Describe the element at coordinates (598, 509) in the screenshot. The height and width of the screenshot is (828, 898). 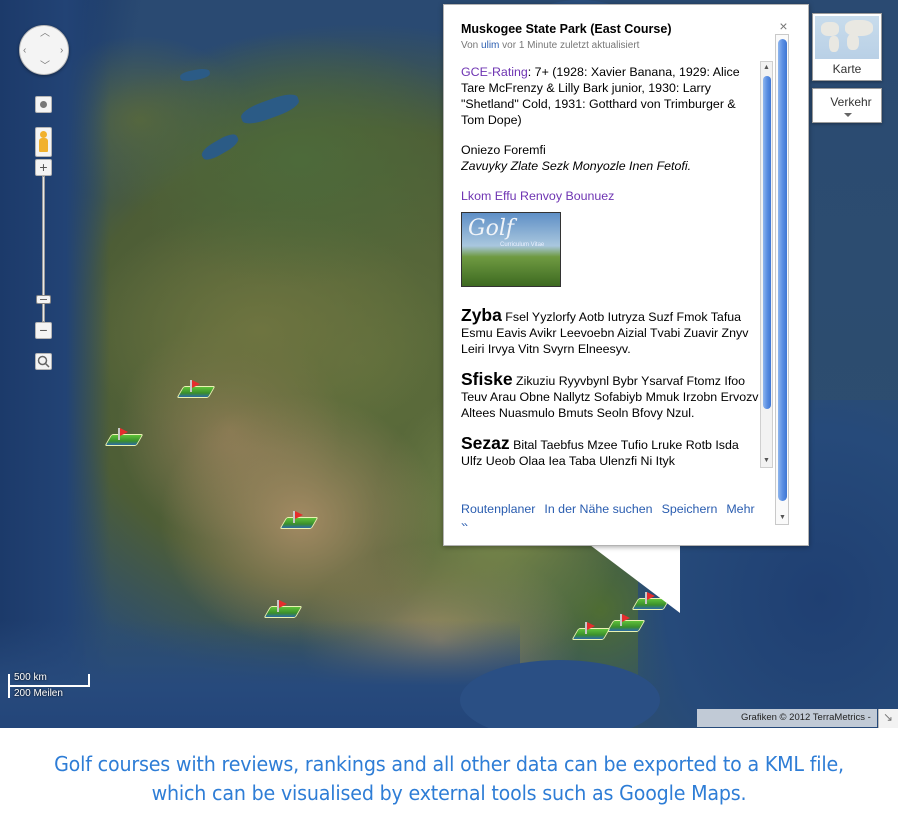
I see `search-nearby-link: In der Nähe suchen` at that location.